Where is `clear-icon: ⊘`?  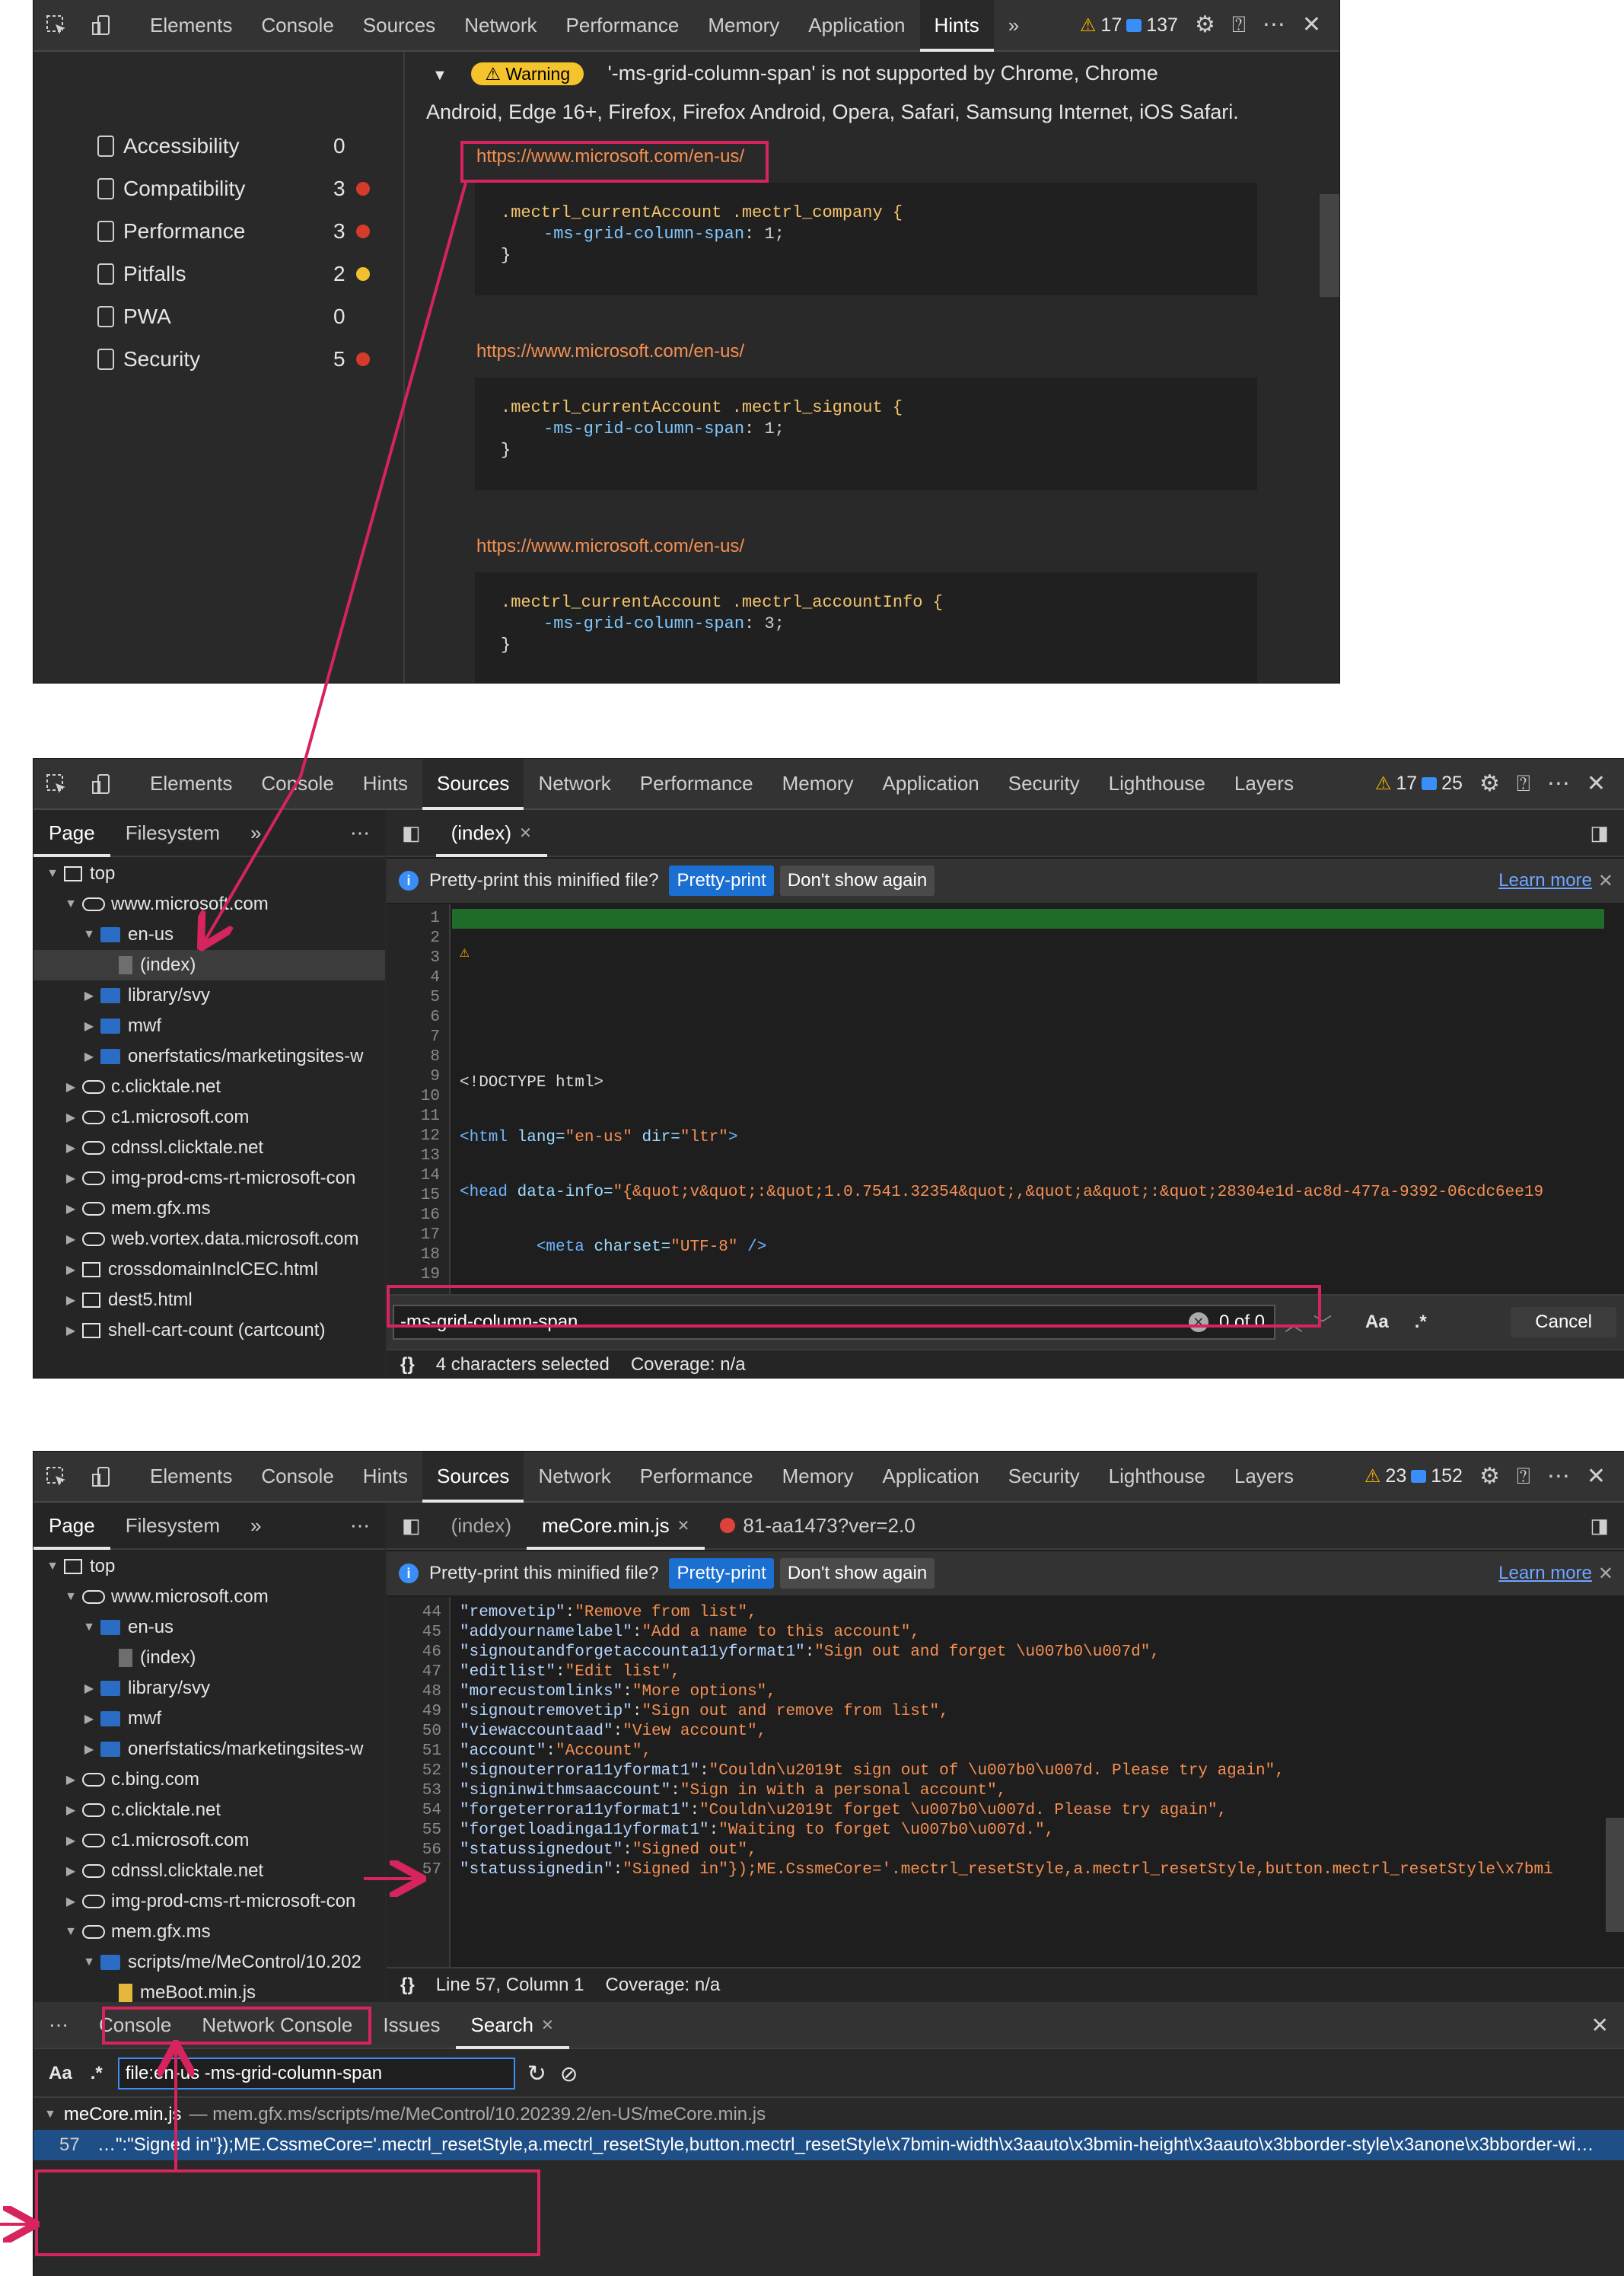 clear-icon: ⊘ is located at coordinates (569, 2073).